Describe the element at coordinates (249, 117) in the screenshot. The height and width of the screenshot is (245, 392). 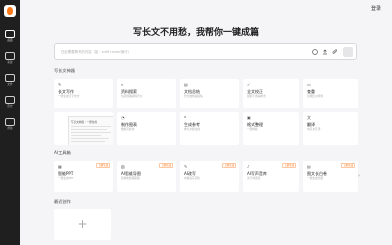
I see `format-icon: ▣` at that location.